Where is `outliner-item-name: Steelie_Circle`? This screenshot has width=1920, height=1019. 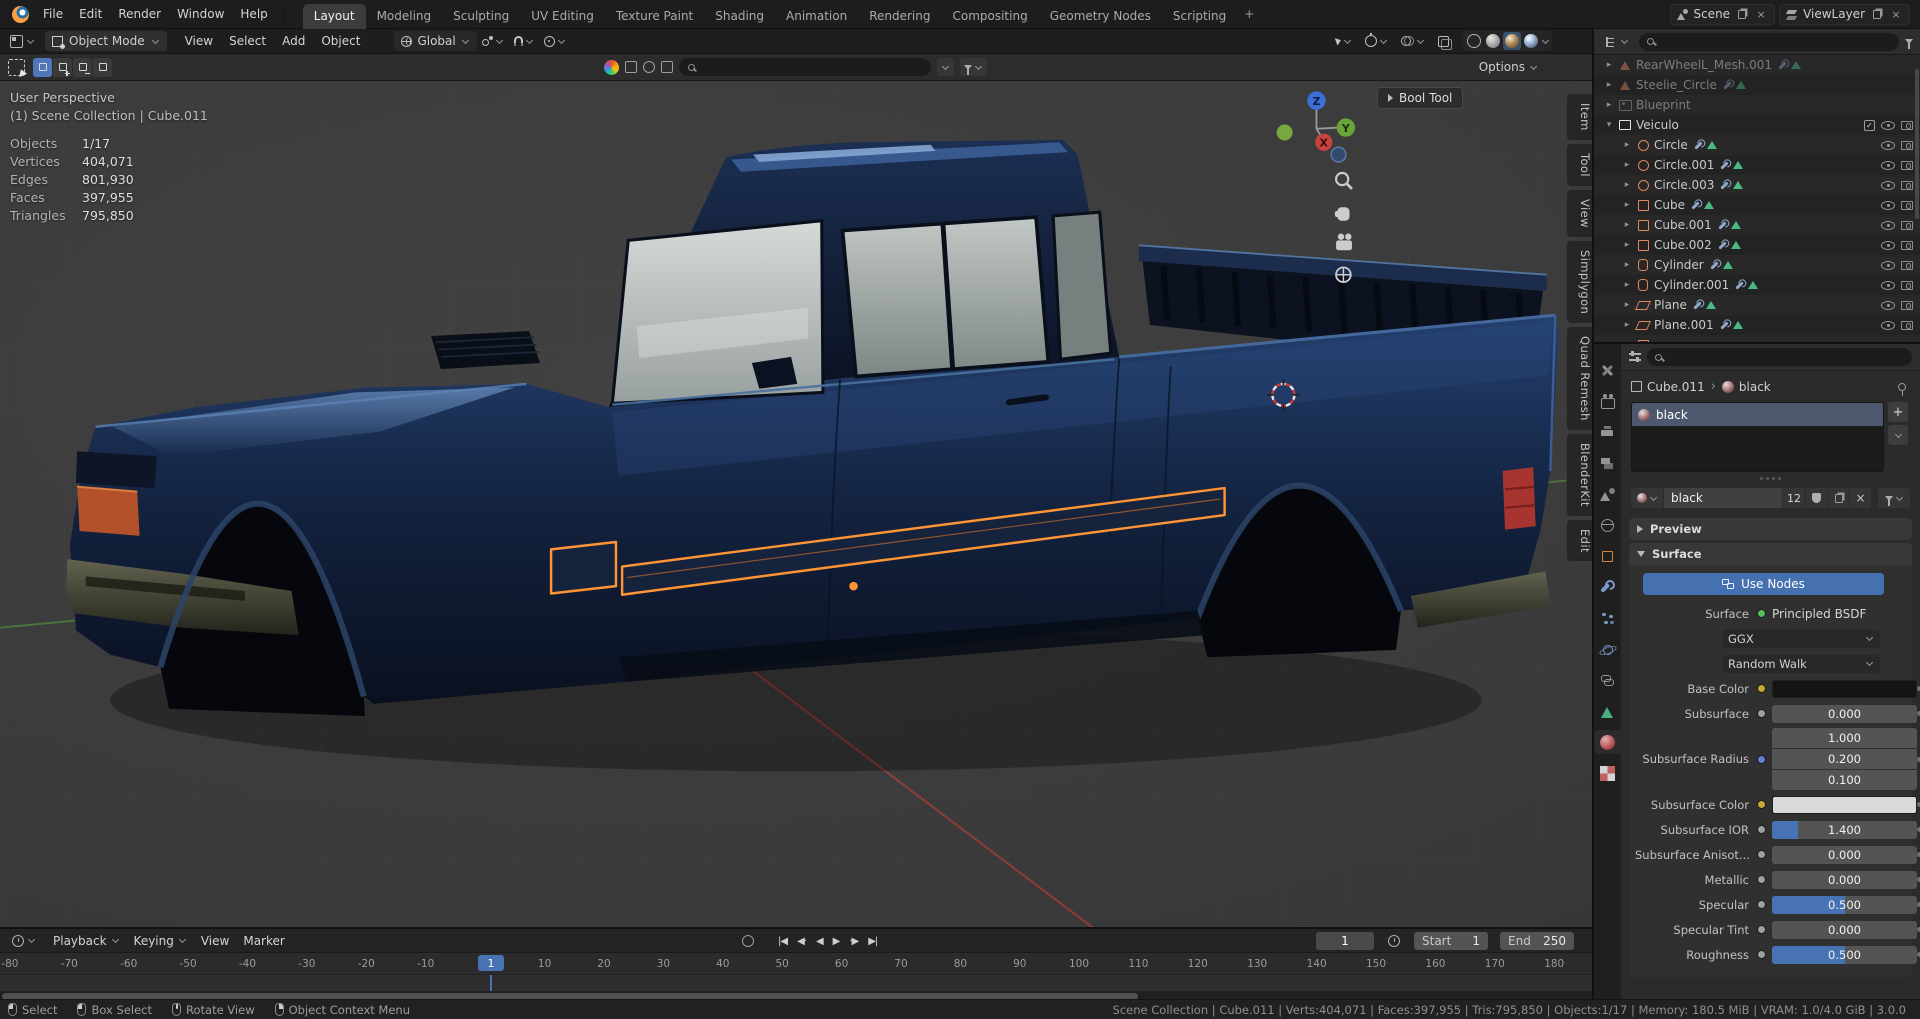
outliner-item-name: Steelie_Circle is located at coordinates (1676, 85).